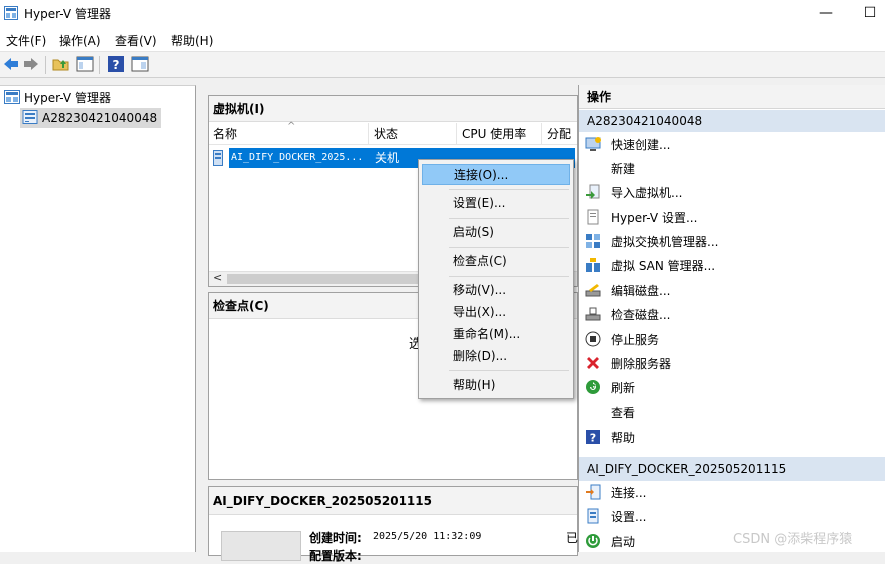  What do you see at coordinates (427, 536) in the screenshot?
I see `created-value: 2025/5/20 11:32:09` at bounding box center [427, 536].